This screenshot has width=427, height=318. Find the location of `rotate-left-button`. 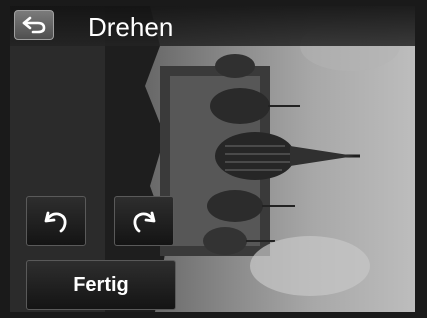

rotate-left-button is located at coordinates (56, 221).